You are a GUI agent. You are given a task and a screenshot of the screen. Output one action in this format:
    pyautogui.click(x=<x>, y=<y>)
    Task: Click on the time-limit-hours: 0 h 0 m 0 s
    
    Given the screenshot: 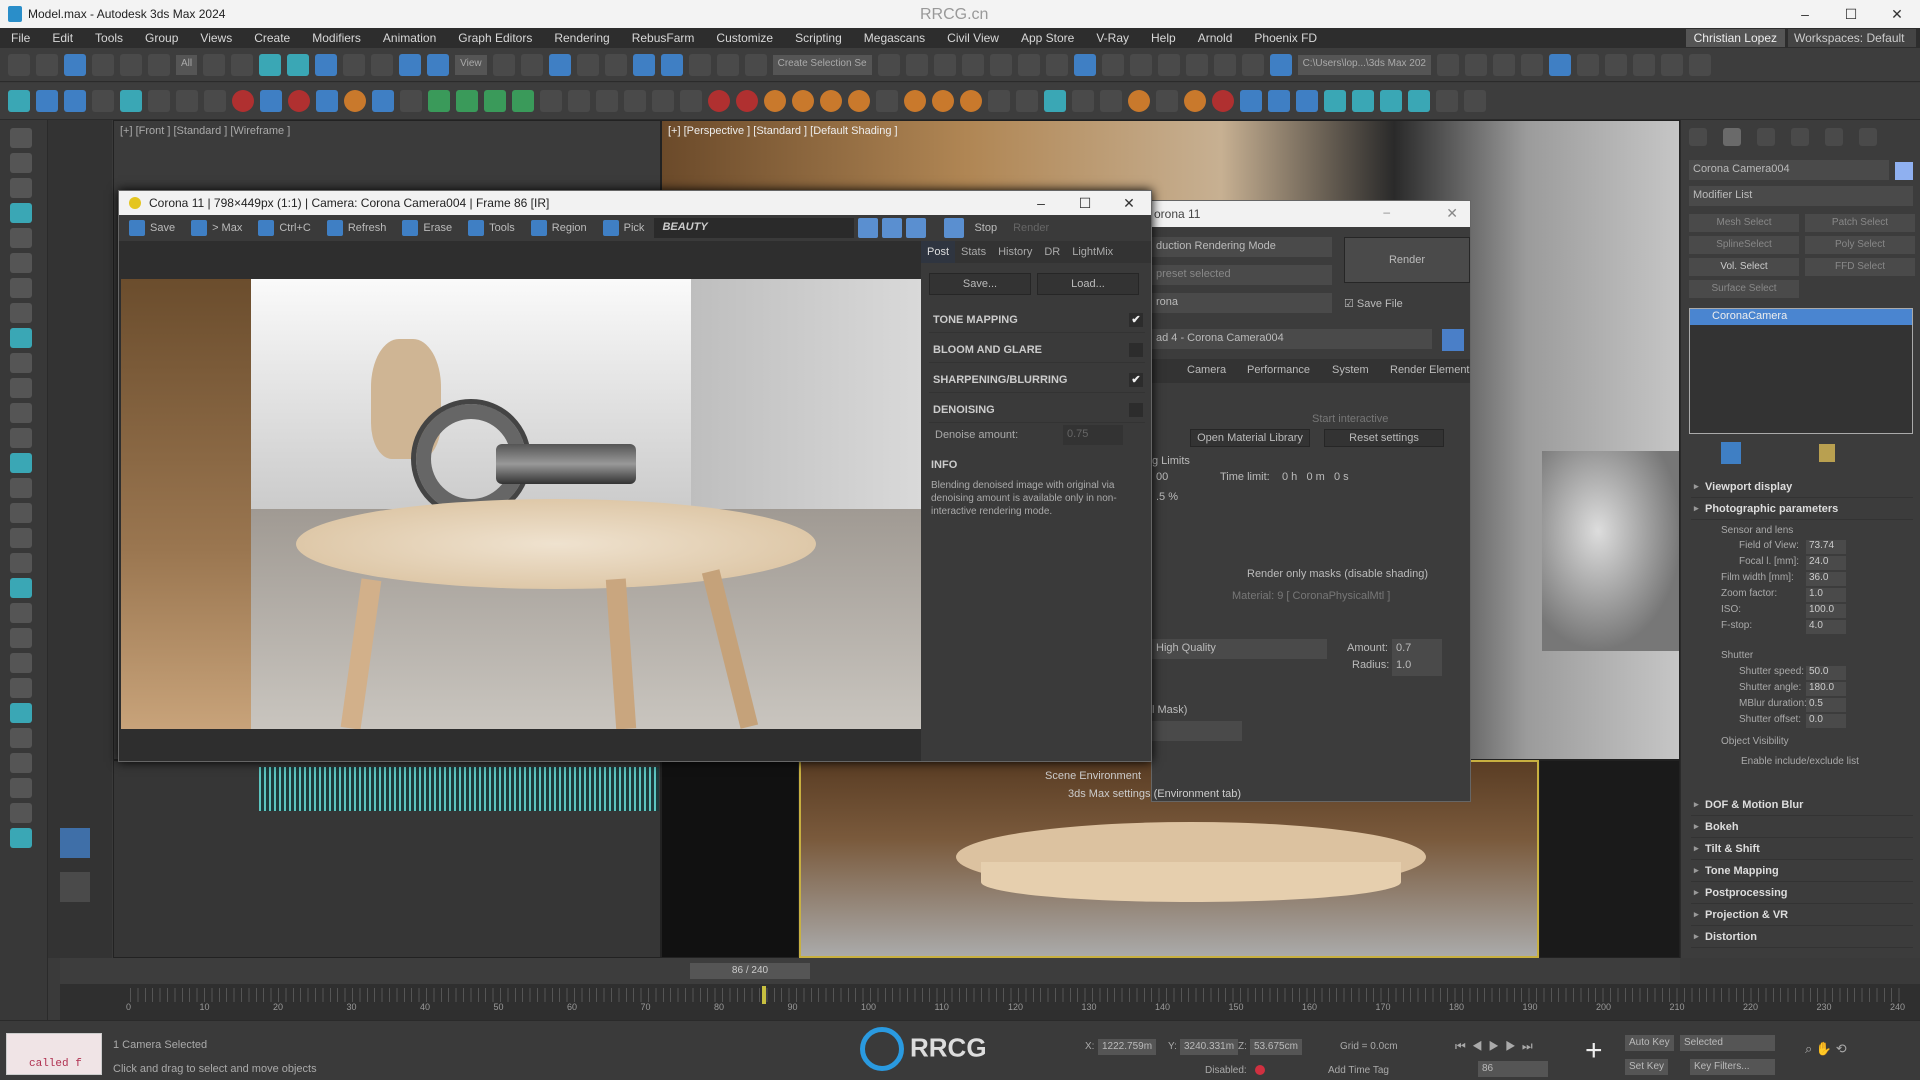 What is the action you would take?
    pyautogui.click(x=1315, y=477)
    